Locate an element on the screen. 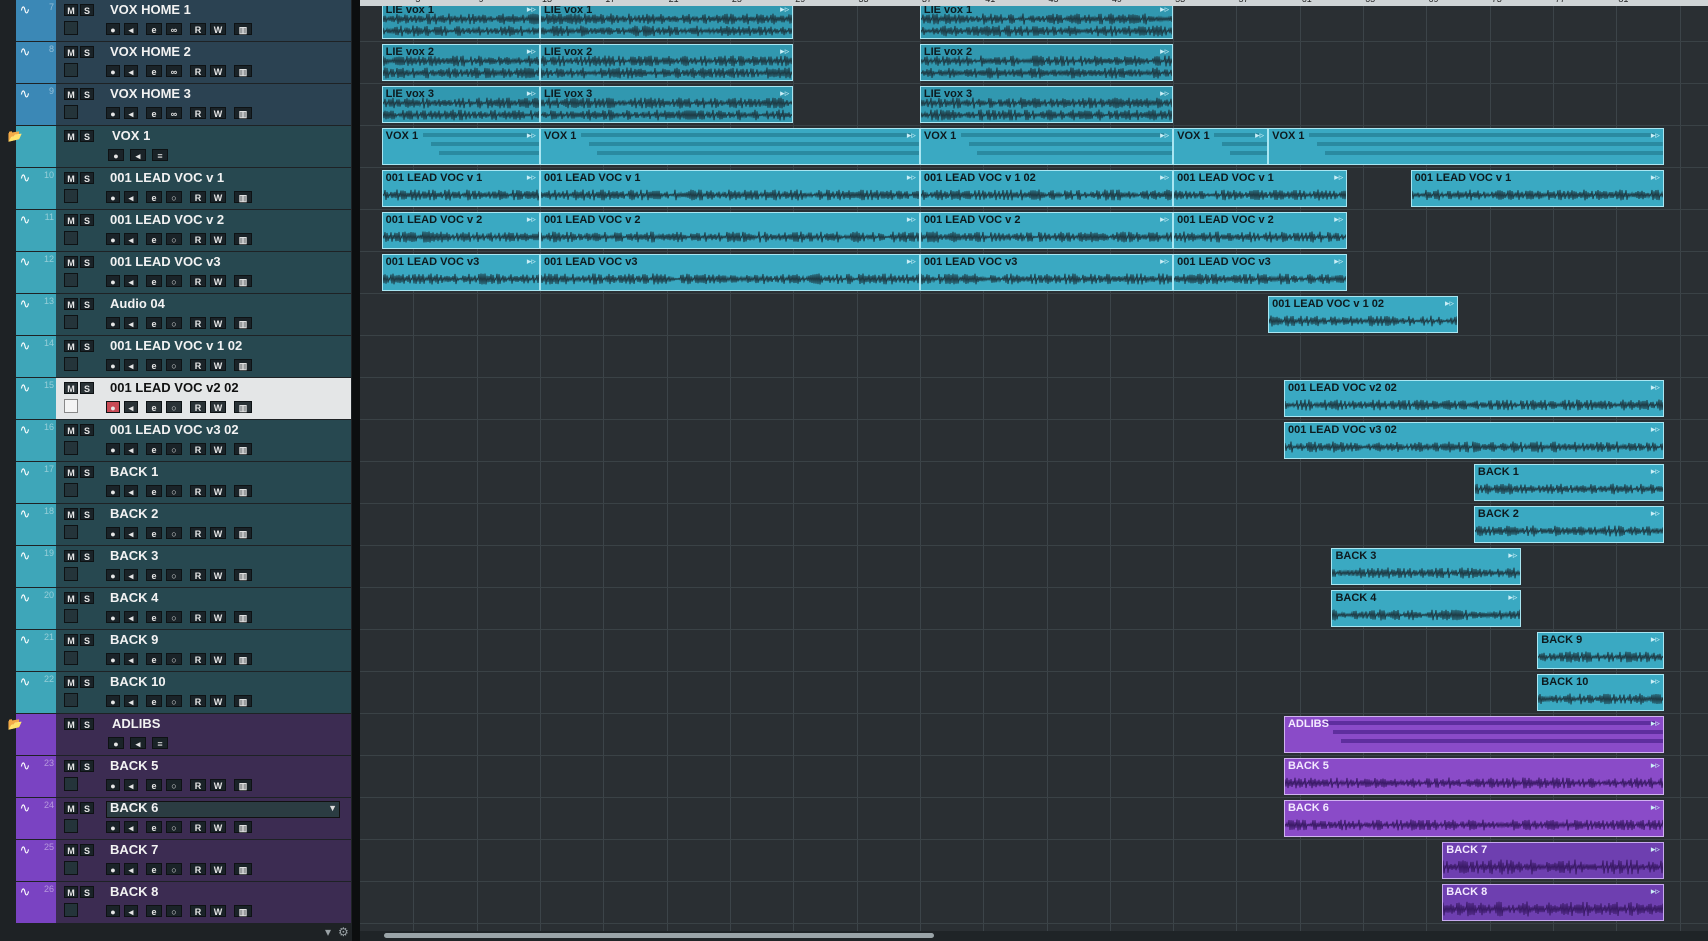  track-name: BACK 6 is located at coordinates (134, 807).